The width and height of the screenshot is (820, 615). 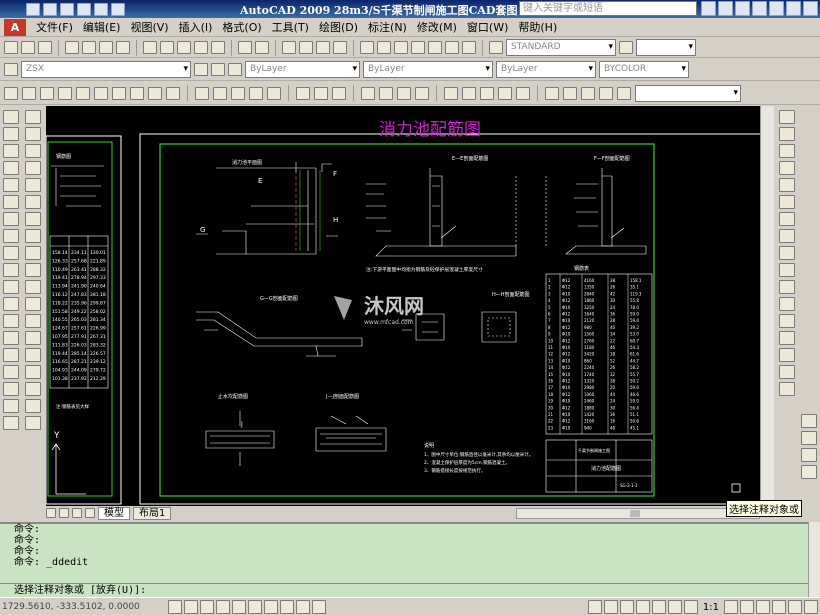 What do you see at coordinates (793, 8) in the screenshot?
I see `maximize-icon` at bounding box center [793, 8].